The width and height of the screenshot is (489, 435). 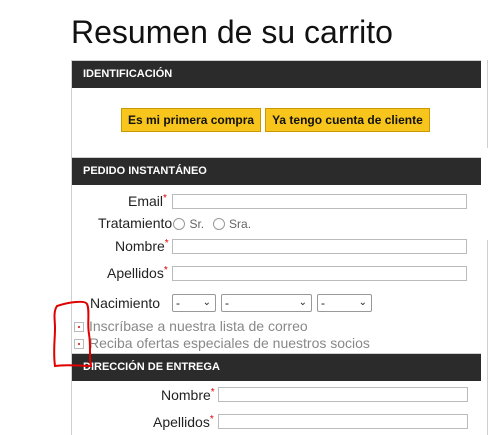 What do you see at coordinates (137, 273) in the screenshot?
I see `apellidos-label: Apellidos*` at bounding box center [137, 273].